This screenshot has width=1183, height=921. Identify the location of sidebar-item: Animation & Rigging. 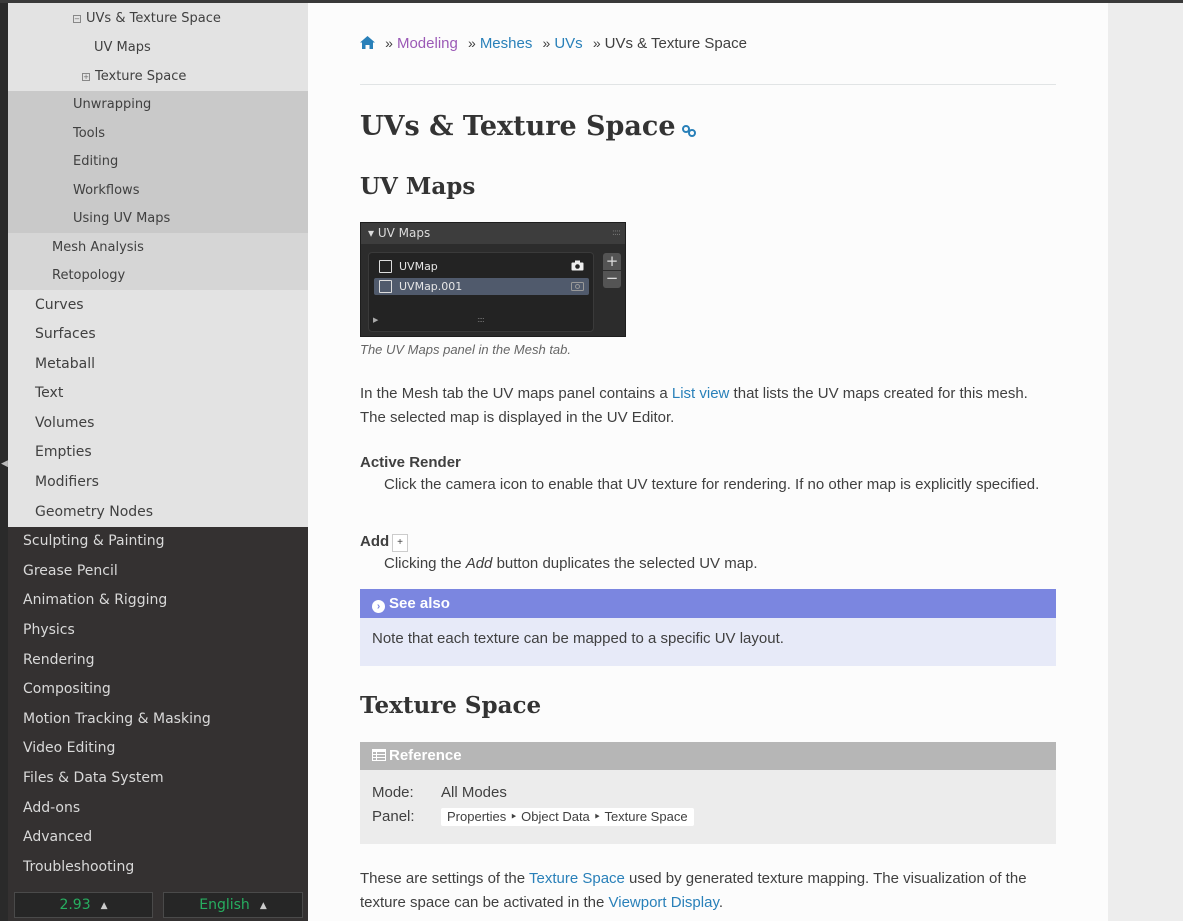
(158, 600).